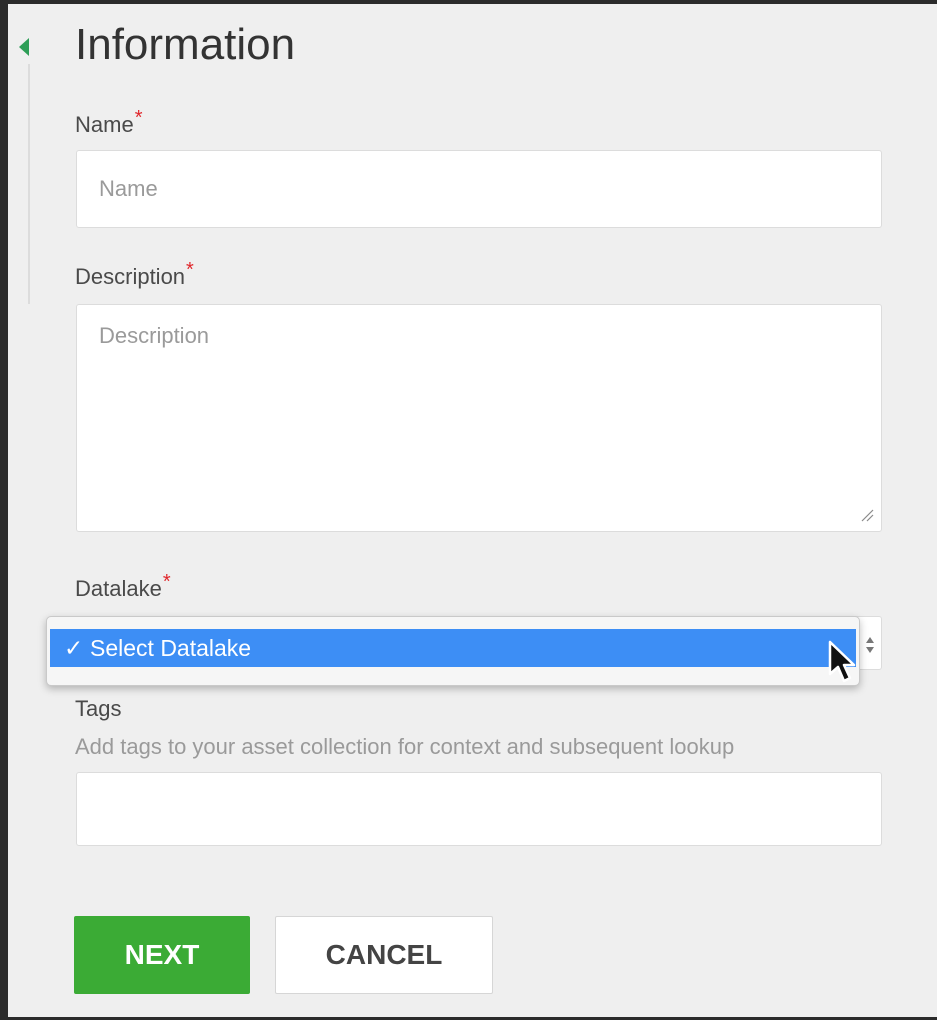  What do you see at coordinates (24, 47) in the screenshot?
I see `chevron-left-icon` at bounding box center [24, 47].